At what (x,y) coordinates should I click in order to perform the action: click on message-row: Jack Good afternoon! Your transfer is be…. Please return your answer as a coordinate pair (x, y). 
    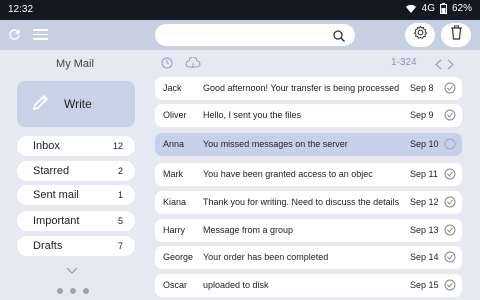
    Looking at the image, I should click on (308, 88).